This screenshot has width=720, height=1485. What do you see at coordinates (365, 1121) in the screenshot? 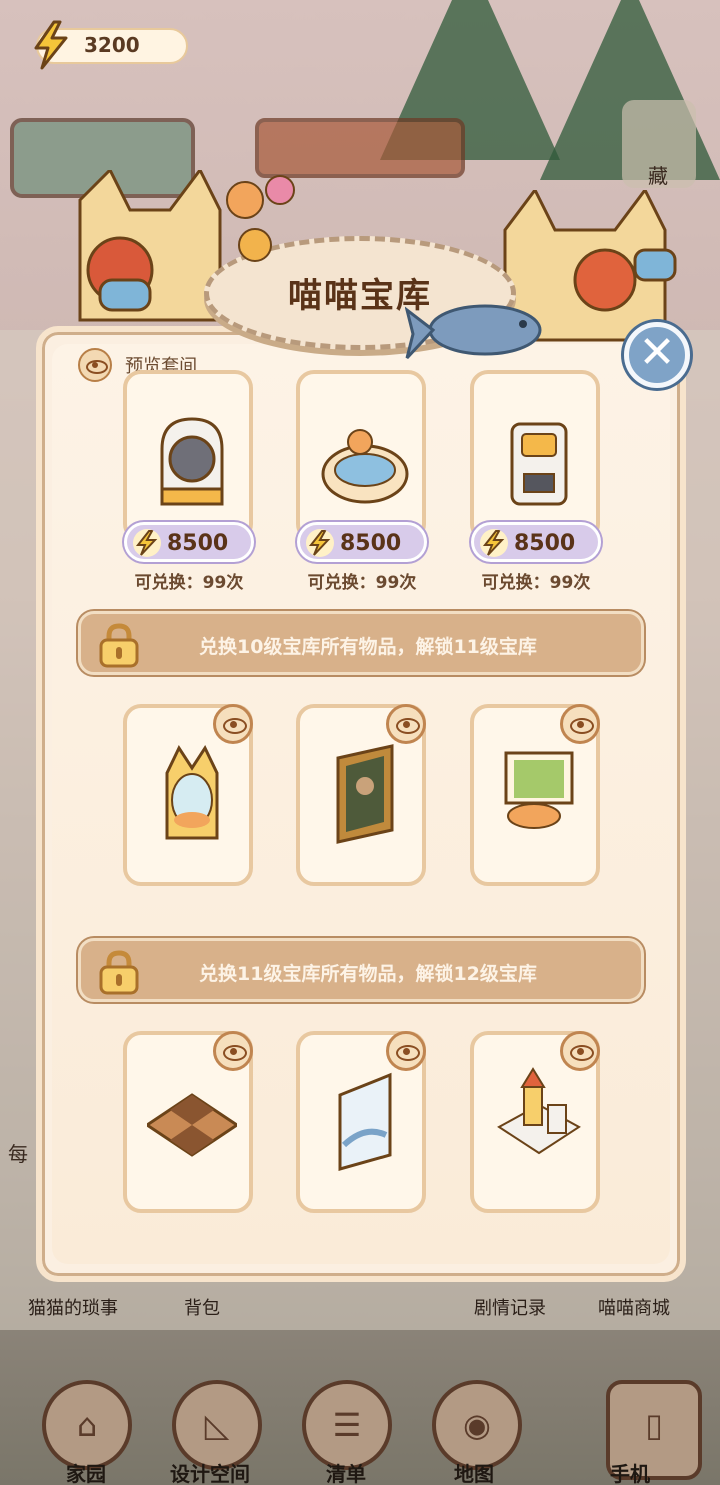
I see `wall-poster-icon` at bounding box center [365, 1121].